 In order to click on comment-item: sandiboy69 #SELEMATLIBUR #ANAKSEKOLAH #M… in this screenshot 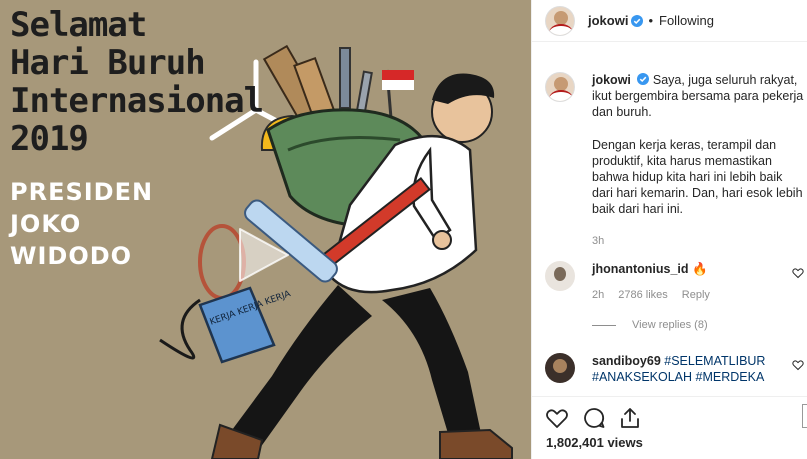, I will do `click(676, 369)`.